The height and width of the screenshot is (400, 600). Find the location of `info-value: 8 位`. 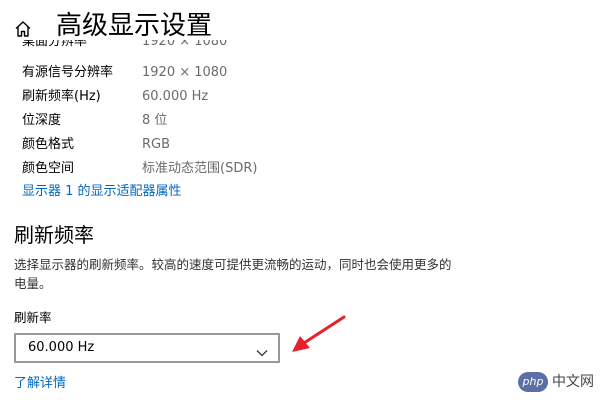

info-value: 8 位 is located at coordinates (155, 120).